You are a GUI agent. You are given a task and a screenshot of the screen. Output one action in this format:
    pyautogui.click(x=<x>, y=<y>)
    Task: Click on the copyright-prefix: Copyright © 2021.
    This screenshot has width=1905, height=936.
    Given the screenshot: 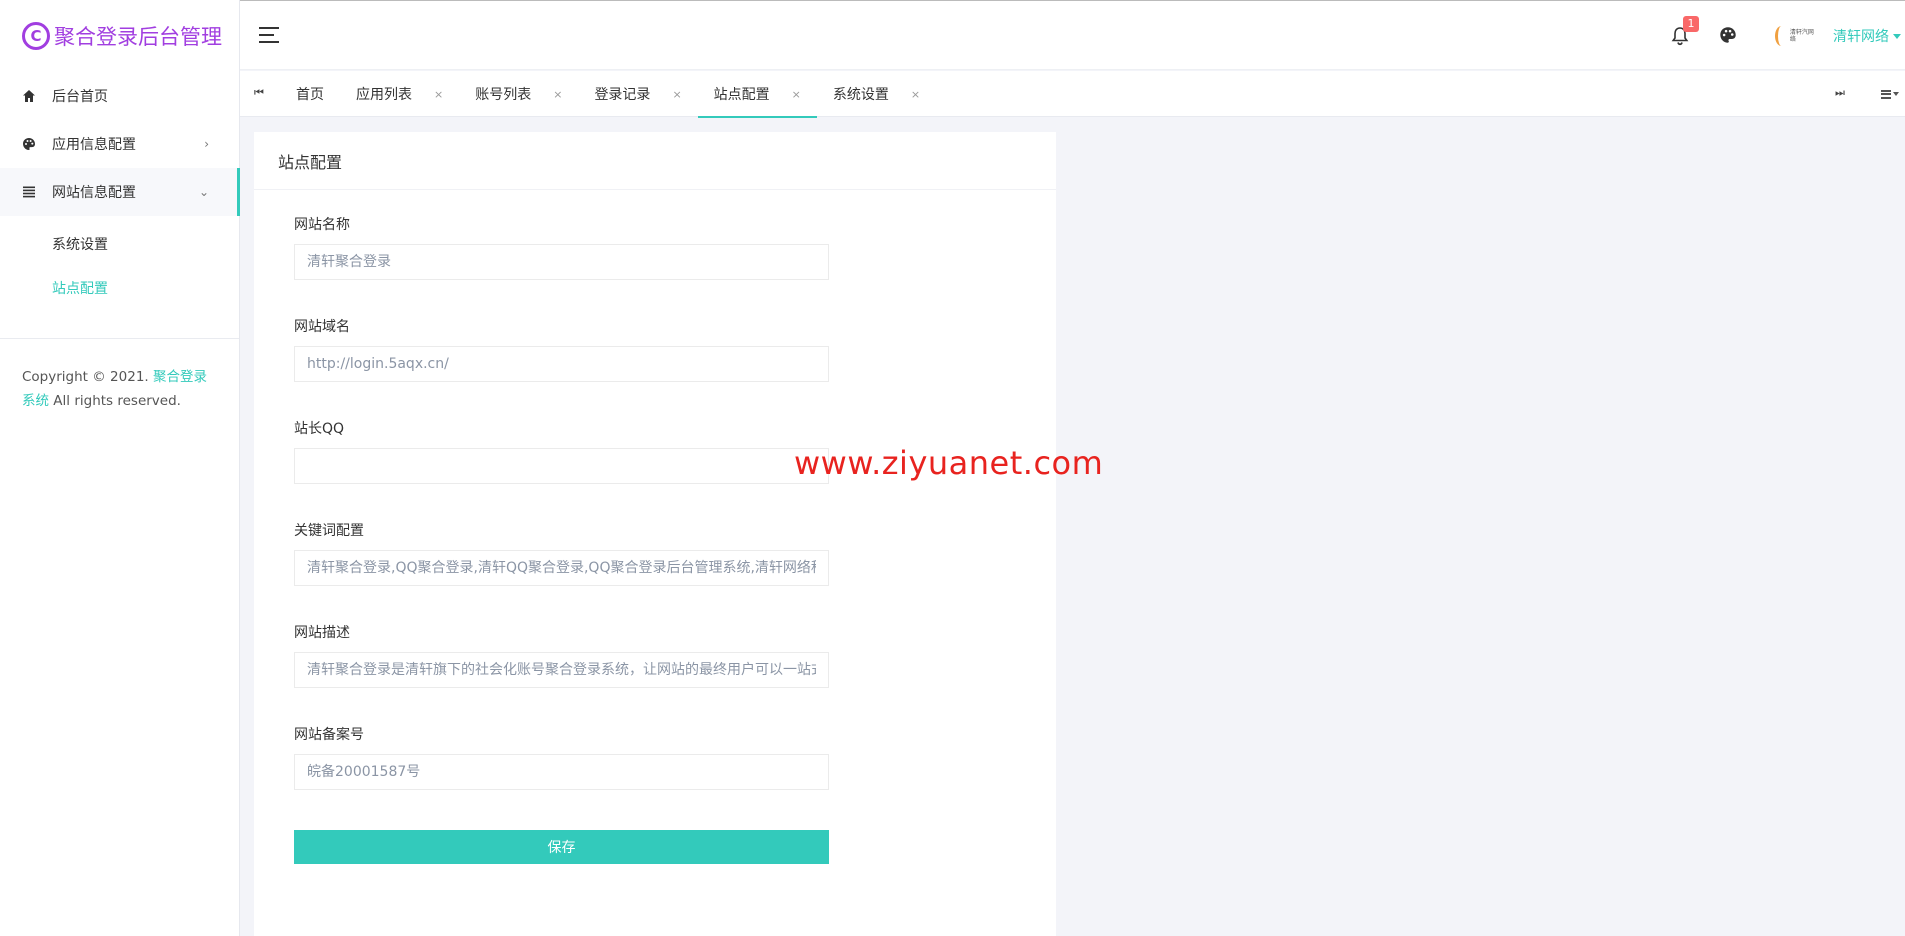 What is the action you would take?
    pyautogui.click(x=87, y=377)
    